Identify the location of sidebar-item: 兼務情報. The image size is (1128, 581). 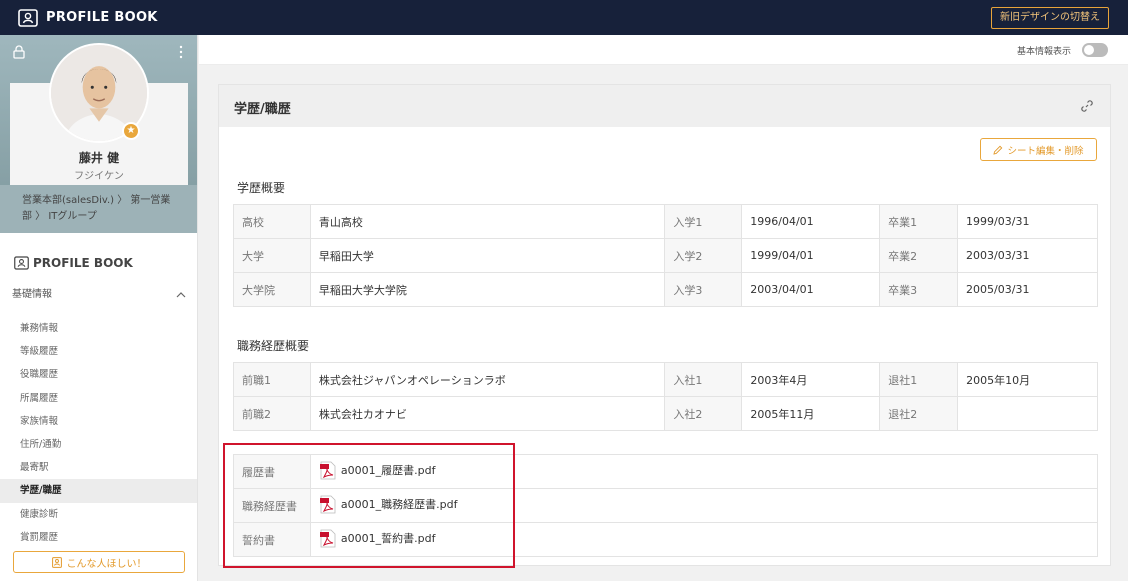
(98, 328).